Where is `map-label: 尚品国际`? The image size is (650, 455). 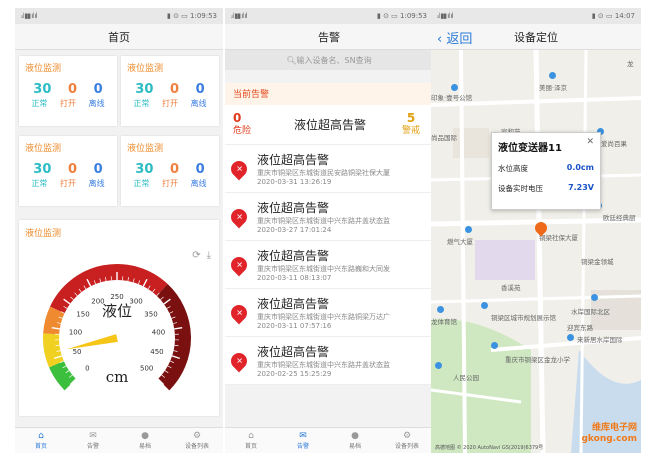
map-label: 尚品国际 is located at coordinates (444, 138).